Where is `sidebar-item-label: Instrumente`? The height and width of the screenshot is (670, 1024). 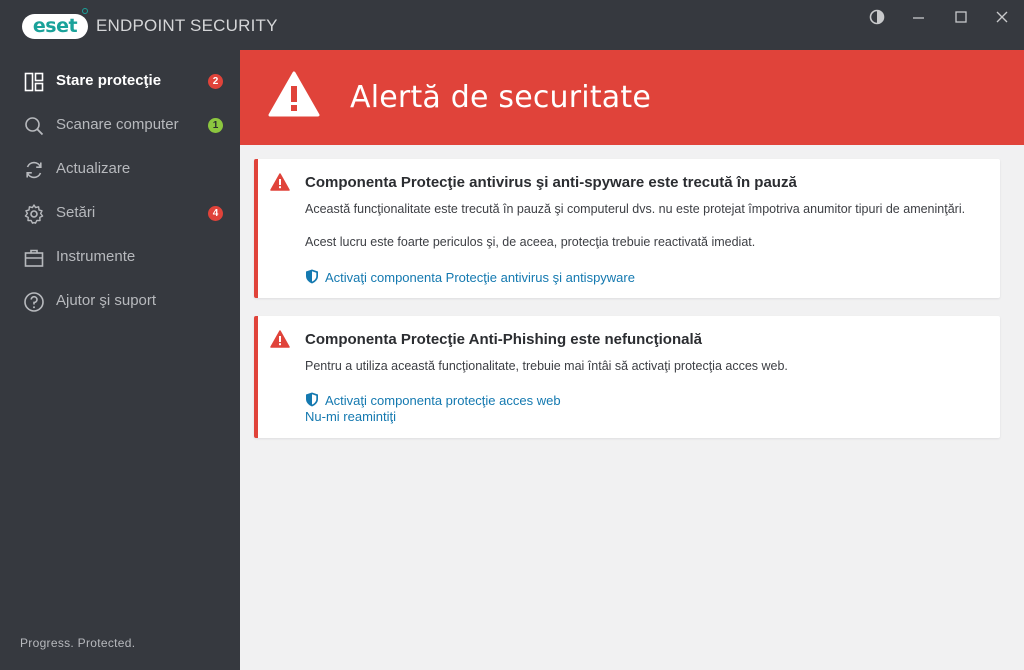
sidebar-item-label: Instrumente is located at coordinates (96, 256).